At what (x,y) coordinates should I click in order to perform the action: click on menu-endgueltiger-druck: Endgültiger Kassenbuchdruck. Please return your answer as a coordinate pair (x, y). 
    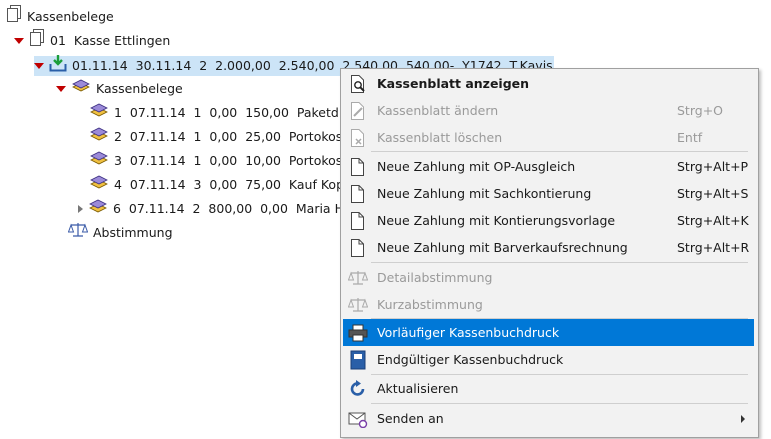
    Looking at the image, I should click on (548, 359).